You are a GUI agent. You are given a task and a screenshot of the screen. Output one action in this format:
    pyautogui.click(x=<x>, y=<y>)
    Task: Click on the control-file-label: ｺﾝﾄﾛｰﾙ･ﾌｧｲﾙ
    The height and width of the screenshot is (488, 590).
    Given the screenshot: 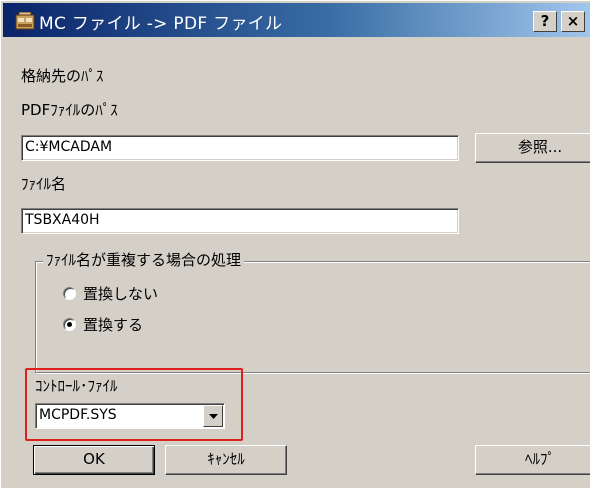 What is the action you would take?
    pyautogui.click(x=76, y=386)
    